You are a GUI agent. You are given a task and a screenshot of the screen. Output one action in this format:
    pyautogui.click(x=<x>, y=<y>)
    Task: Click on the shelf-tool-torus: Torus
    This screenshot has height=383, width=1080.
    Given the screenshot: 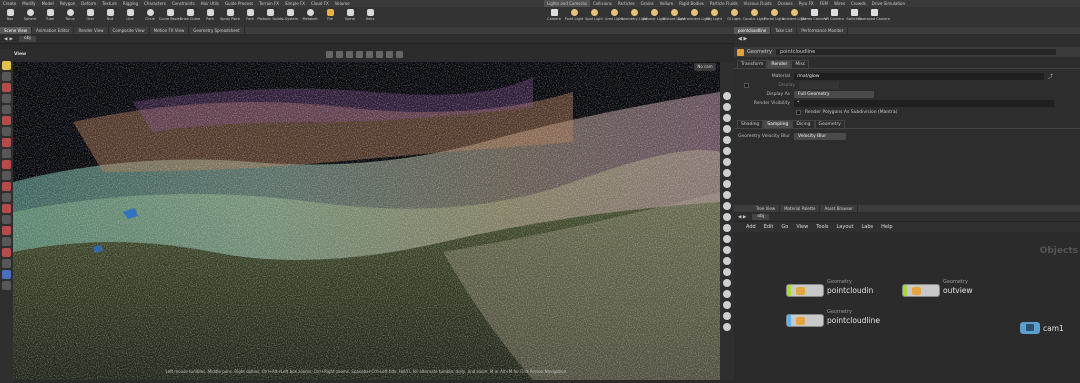 What is the action you would take?
    pyautogui.click(x=70, y=17)
    